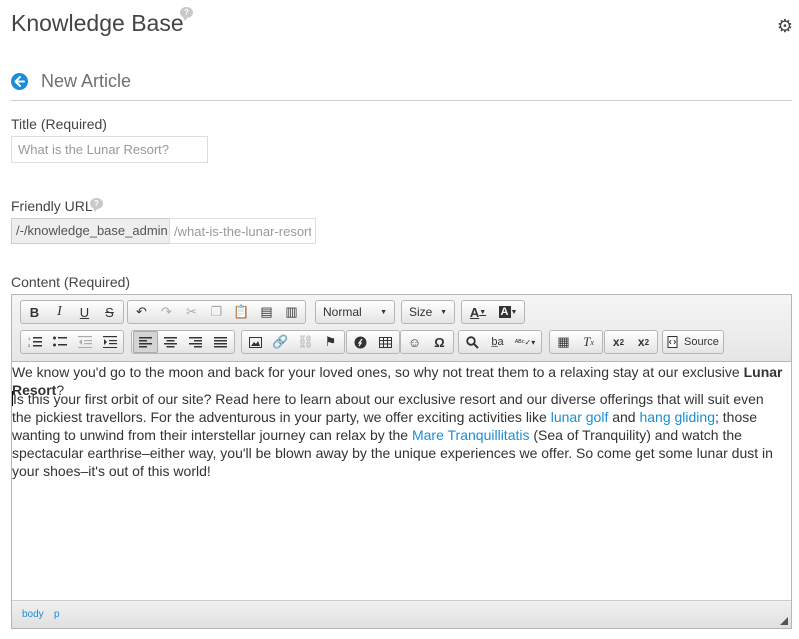 The image size is (799, 639). I want to click on lunar-golf-link: lunar golf, so click(580, 417).